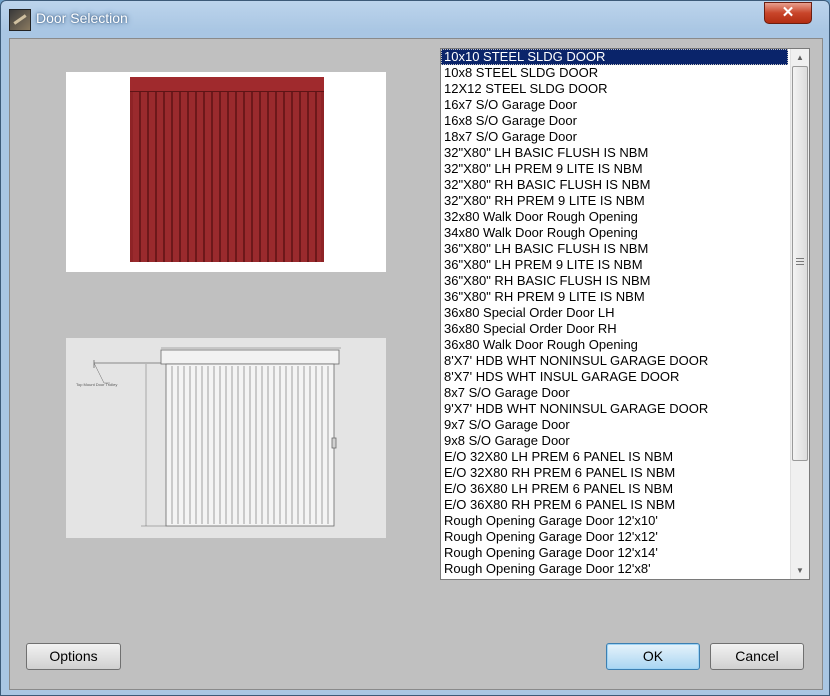 The image size is (830, 696). I want to click on list-item: 32"X80" RH PREM 9 LITE IS NBM, so click(614, 201).